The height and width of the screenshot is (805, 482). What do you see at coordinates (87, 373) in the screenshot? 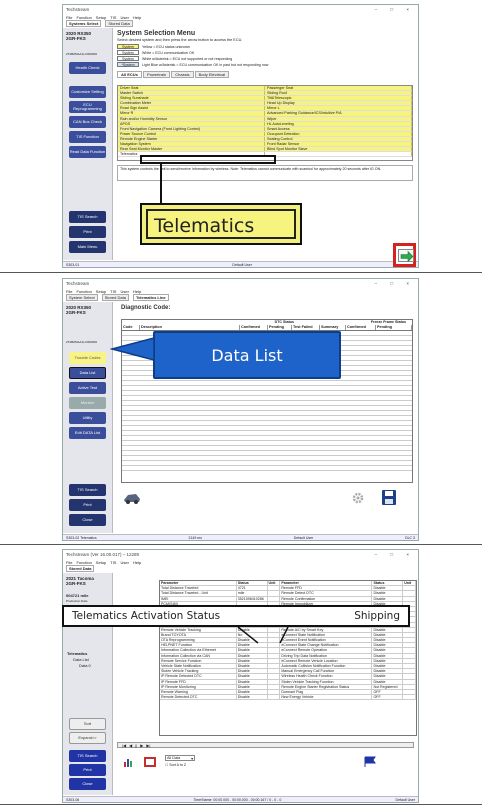
I see `data-list-button: Data List` at bounding box center [87, 373].